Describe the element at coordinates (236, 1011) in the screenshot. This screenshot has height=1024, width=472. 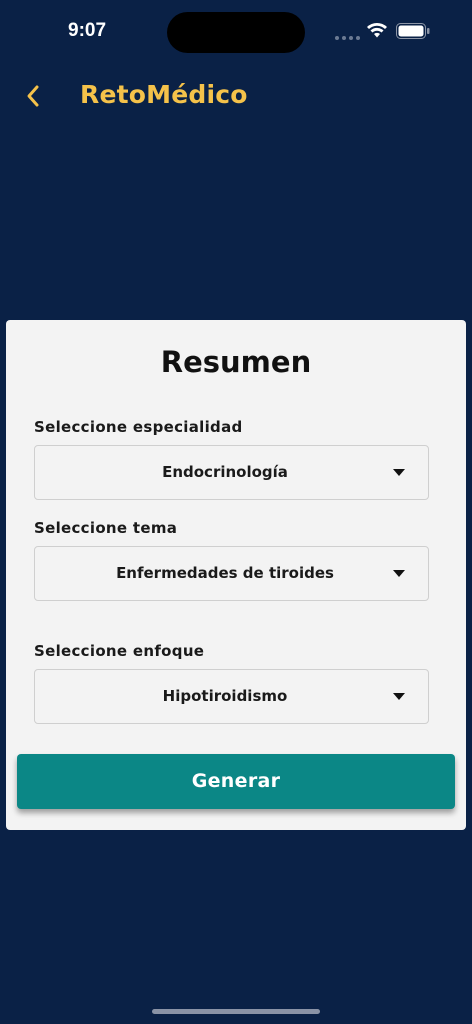
I see `home-indicator` at that location.